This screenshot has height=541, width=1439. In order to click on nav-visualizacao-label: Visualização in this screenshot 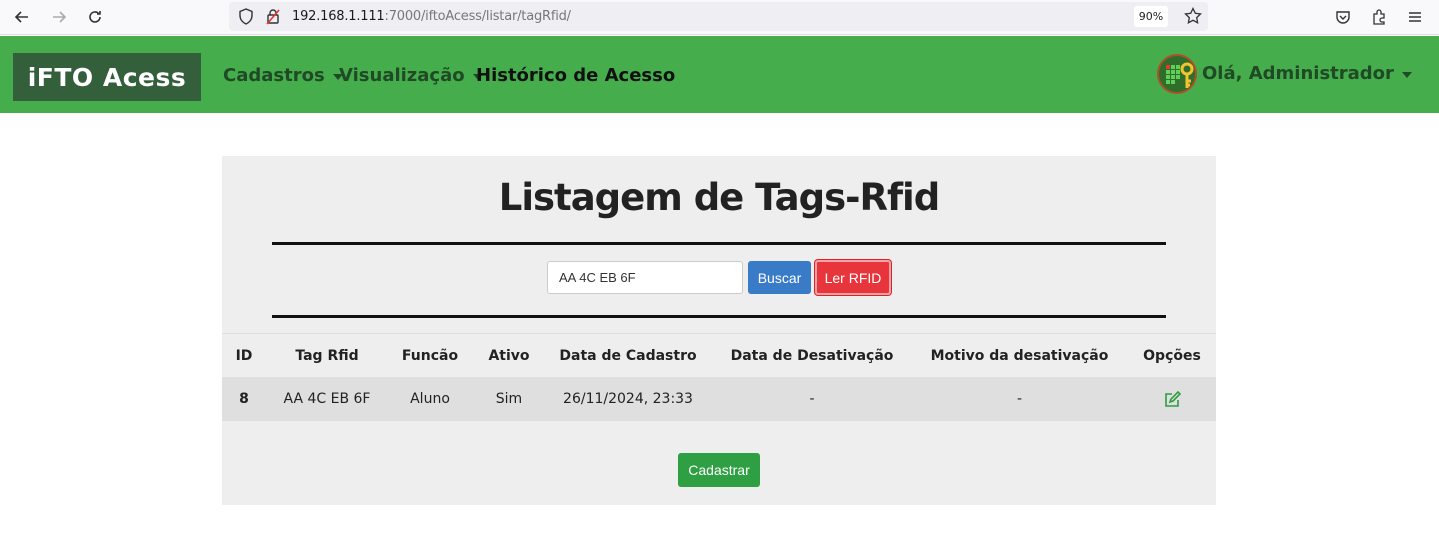, I will do `click(402, 75)`.